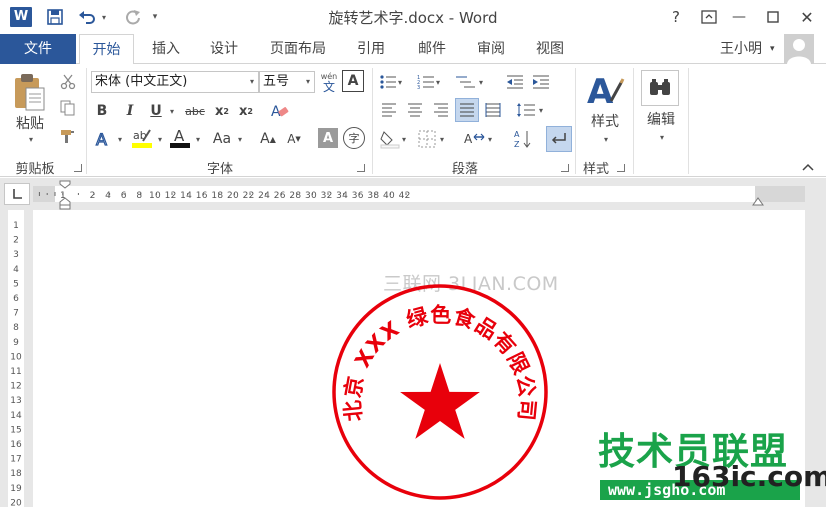 The width and height of the screenshot is (826, 507). What do you see at coordinates (16, 270) in the screenshot?
I see `vertical-ruler-number: 4` at bounding box center [16, 270].